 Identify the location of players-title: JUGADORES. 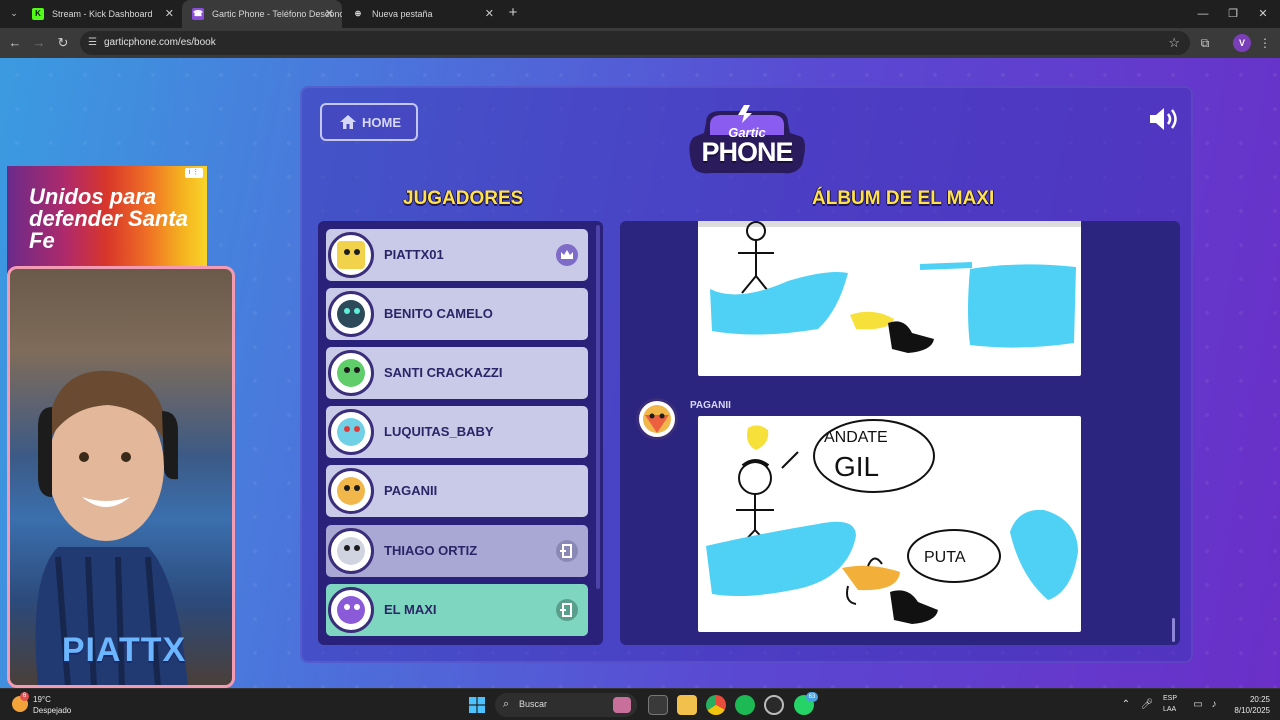
(463, 198).